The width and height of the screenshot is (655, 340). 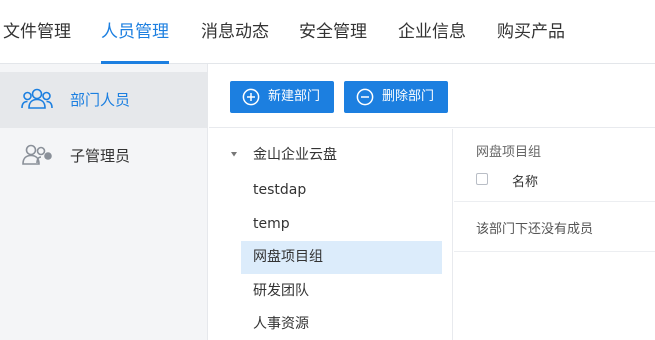 What do you see at coordinates (341, 224) in the screenshot?
I see `tree-node: temp` at bounding box center [341, 224].